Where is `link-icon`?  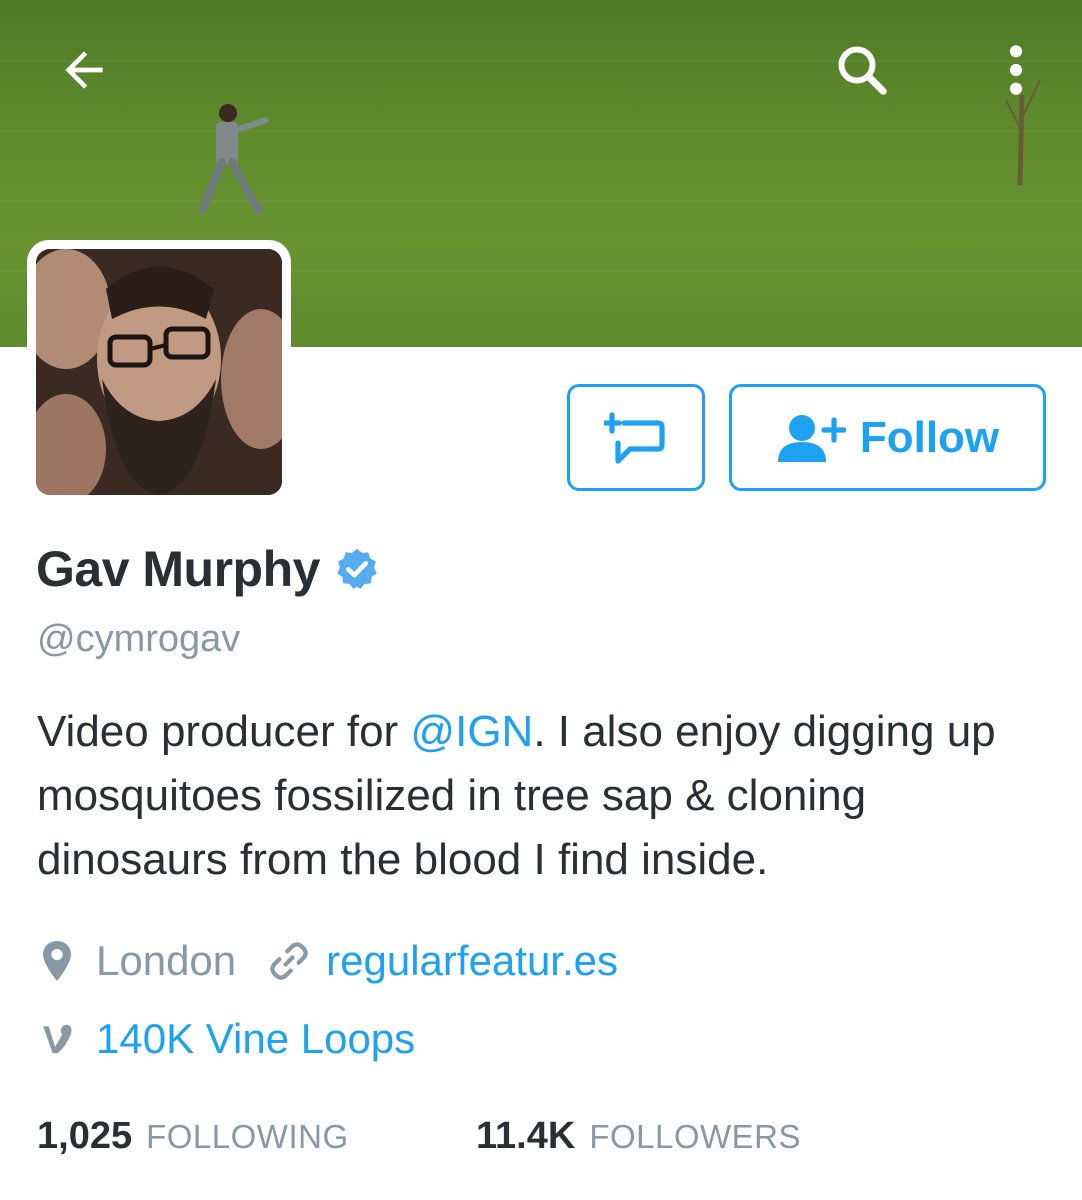 link-icon is located at coordinates (289, 961).